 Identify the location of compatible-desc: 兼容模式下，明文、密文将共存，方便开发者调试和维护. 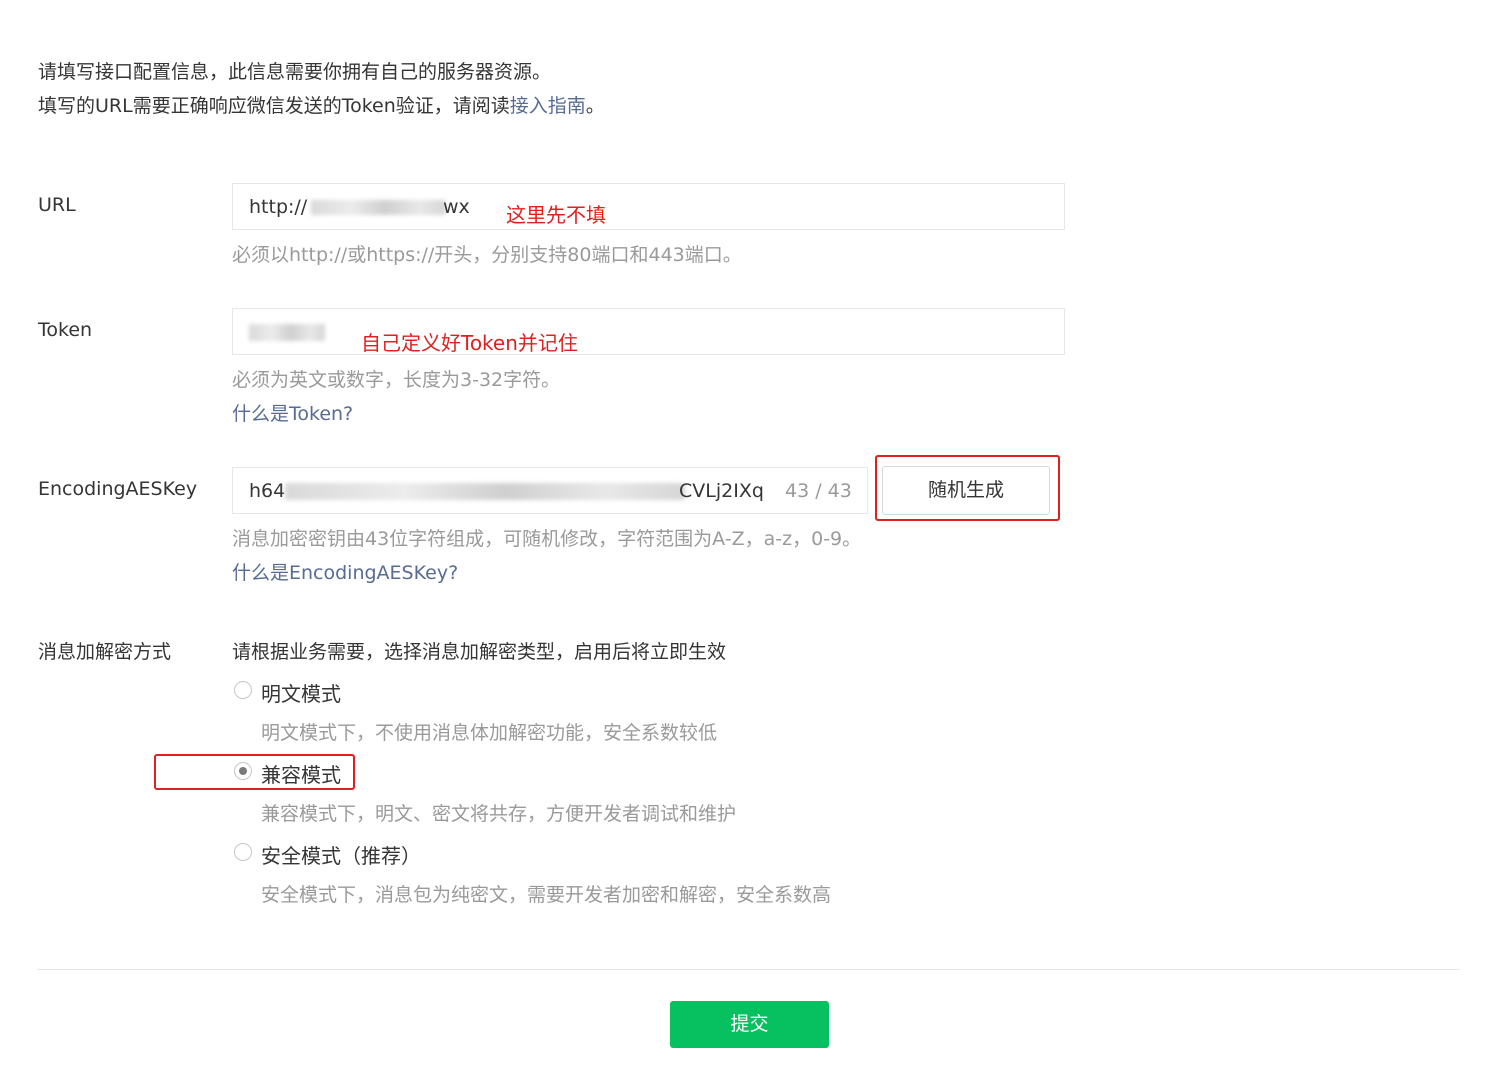
(499, 814).